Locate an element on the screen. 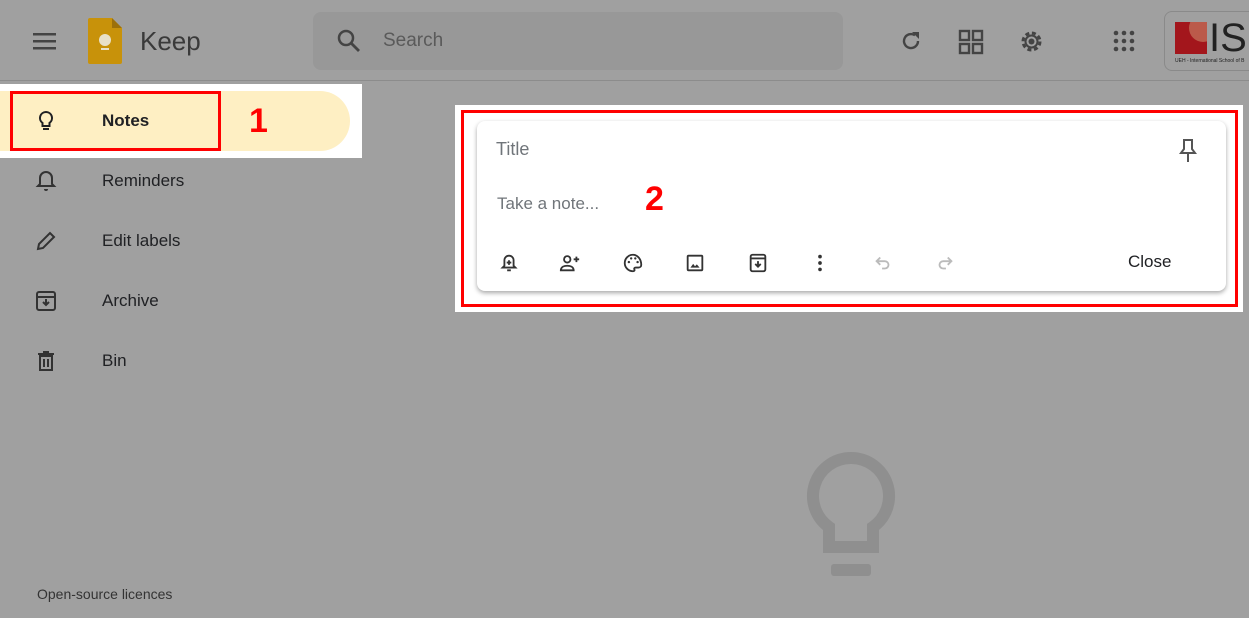 This screenshot has height=618, width=1249. sidebar-item-archive: Archive is located at coordinates (175, 301).